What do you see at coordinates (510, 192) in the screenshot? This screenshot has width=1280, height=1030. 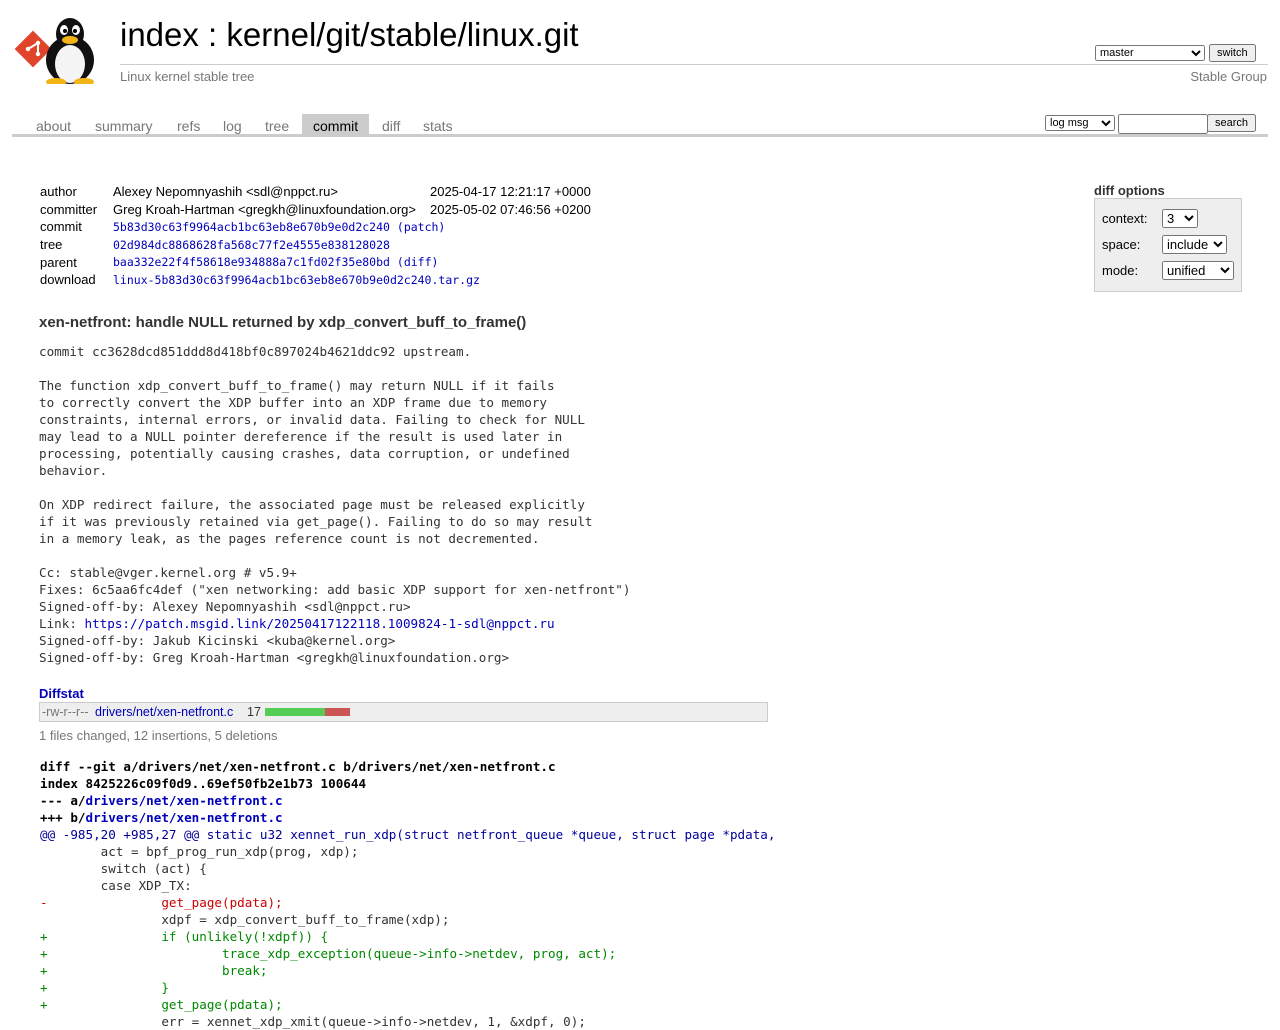 I see `author-date: 2025-04-17 12:21:17 +0000` at bounding box center [510, 192].